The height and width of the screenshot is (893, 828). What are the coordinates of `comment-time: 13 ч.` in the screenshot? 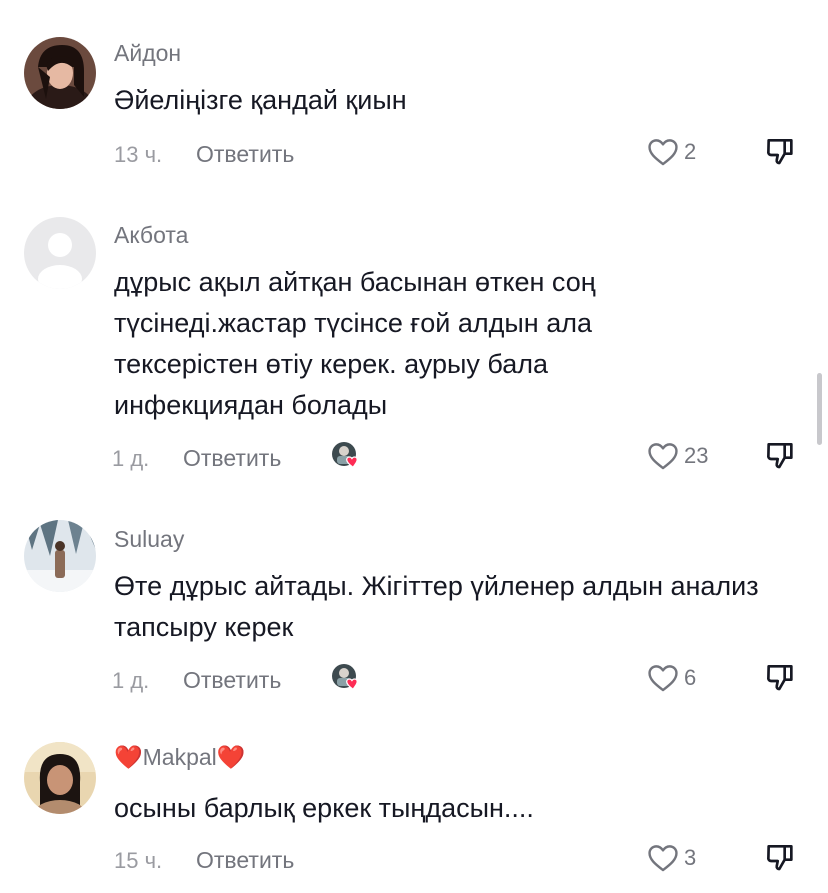 It's located at (138, 154).